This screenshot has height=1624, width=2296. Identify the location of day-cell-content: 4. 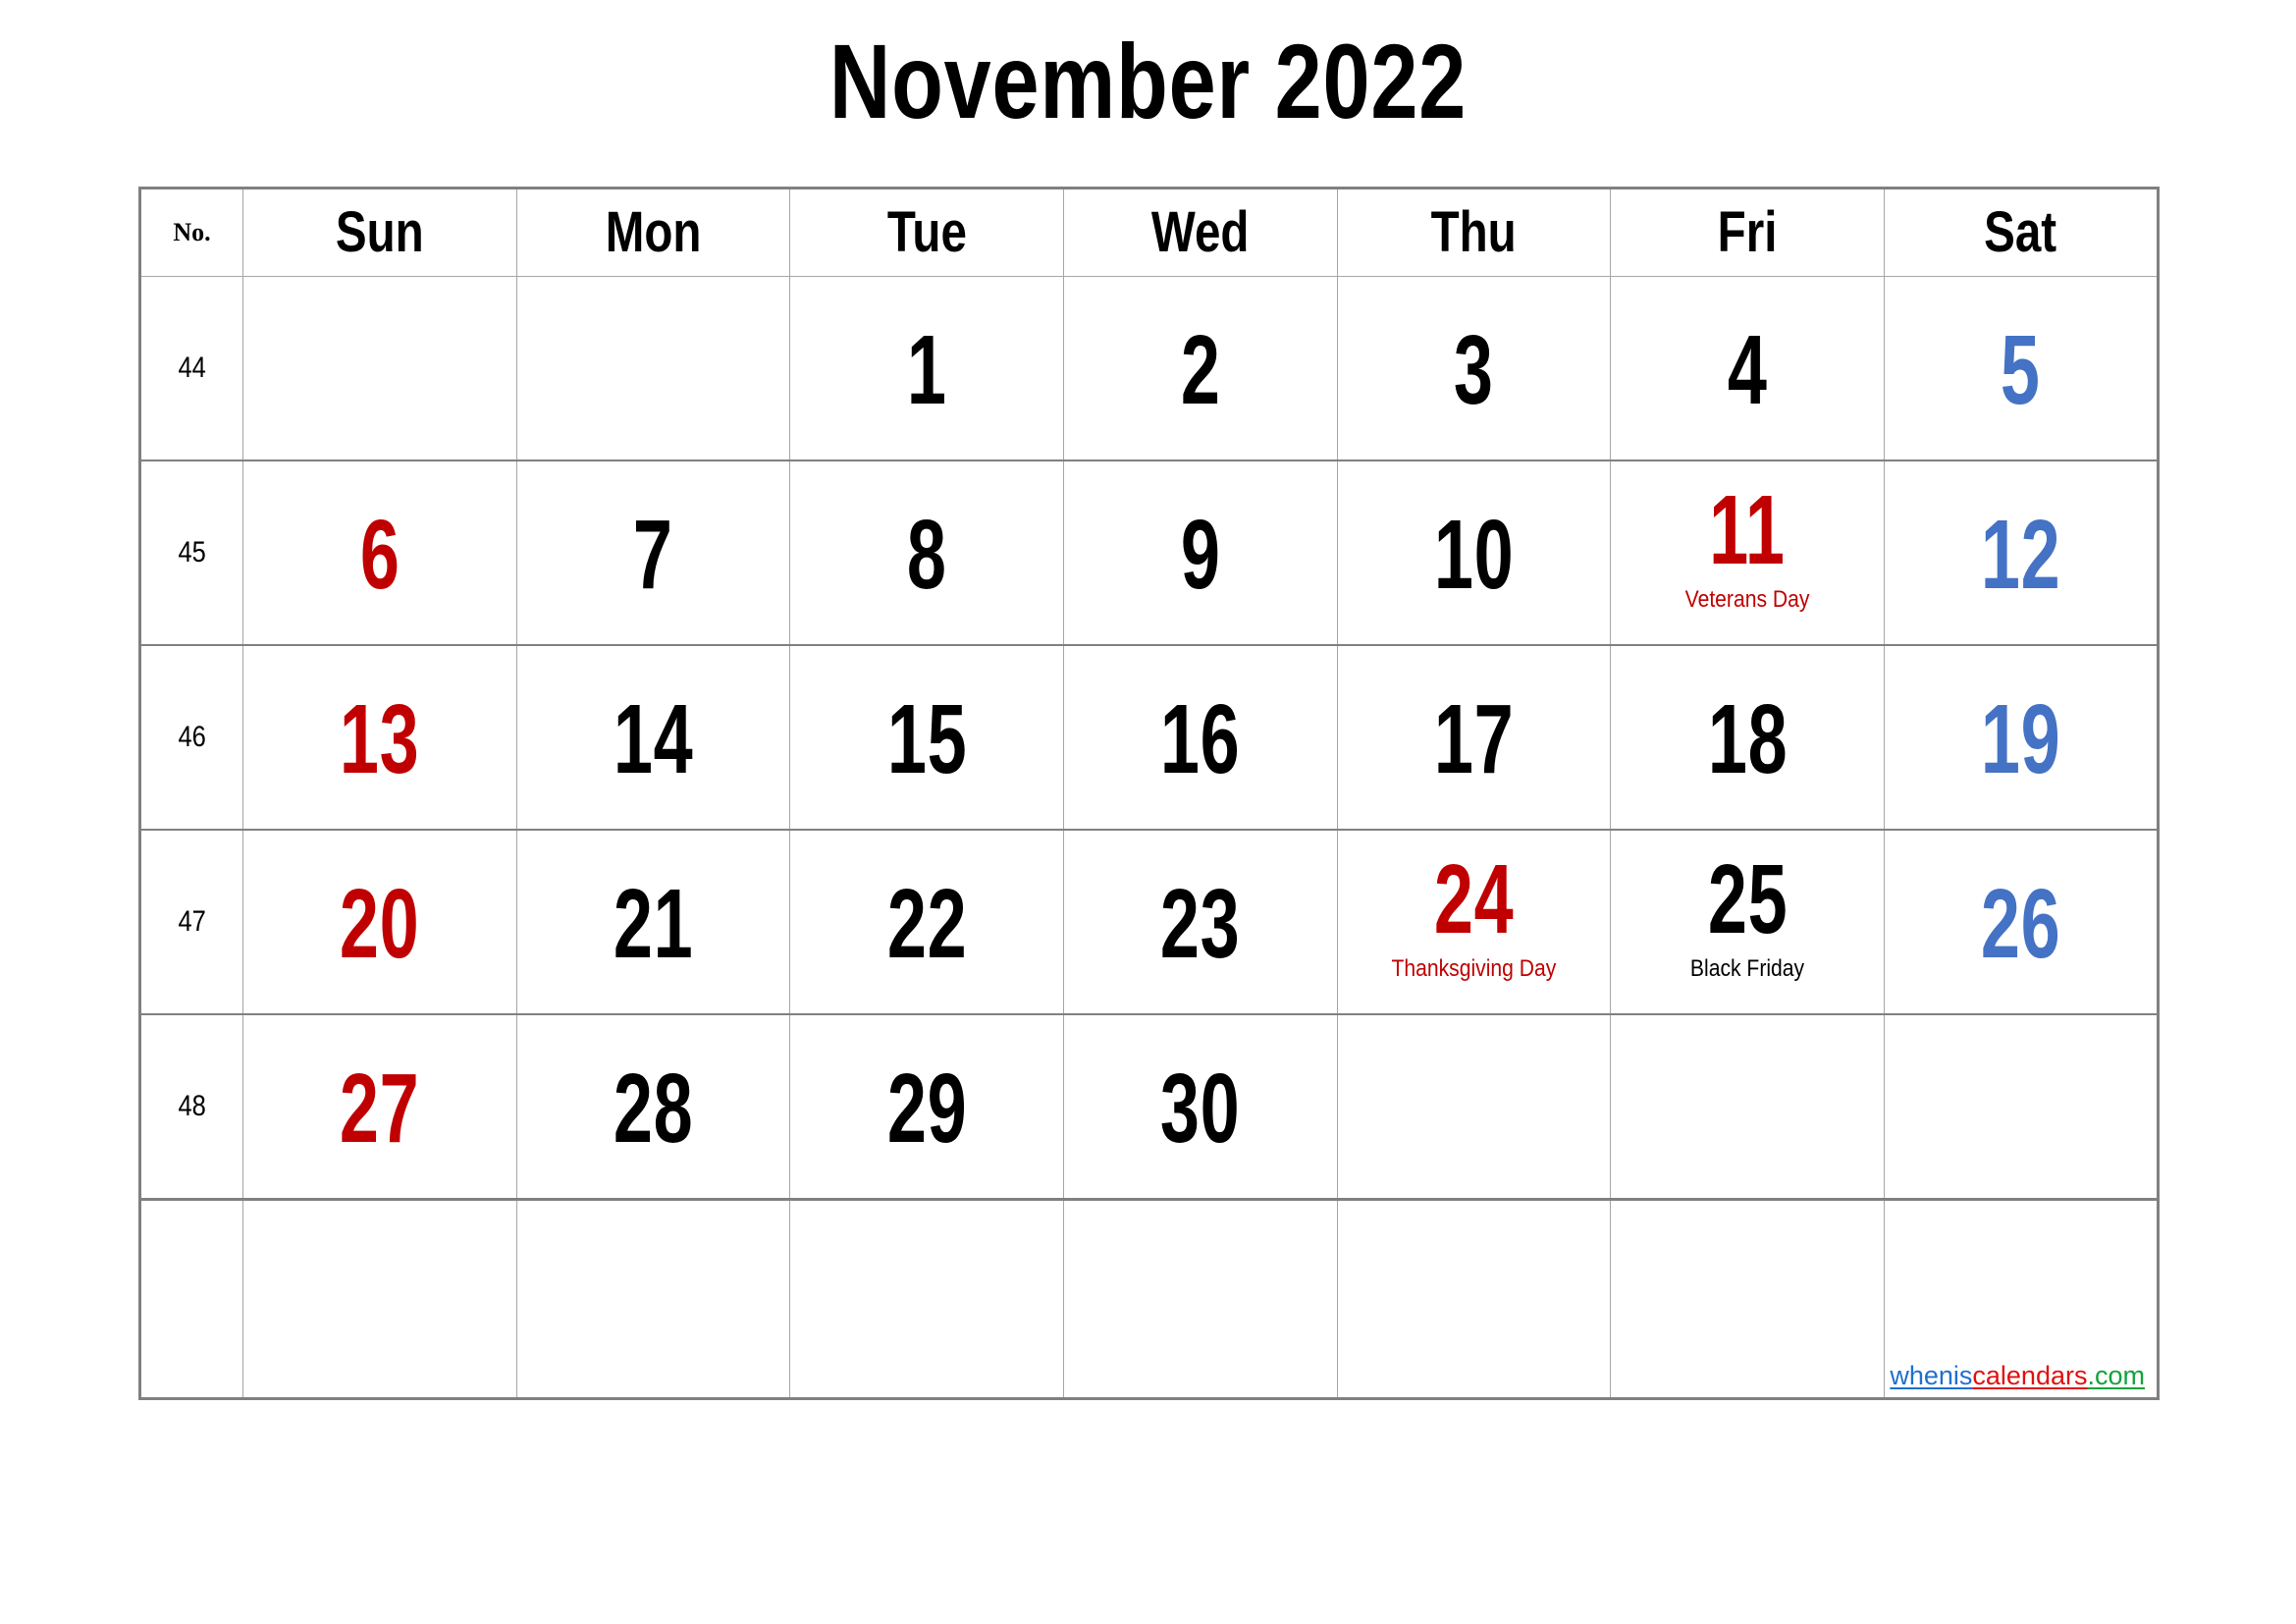
(1747, 368).